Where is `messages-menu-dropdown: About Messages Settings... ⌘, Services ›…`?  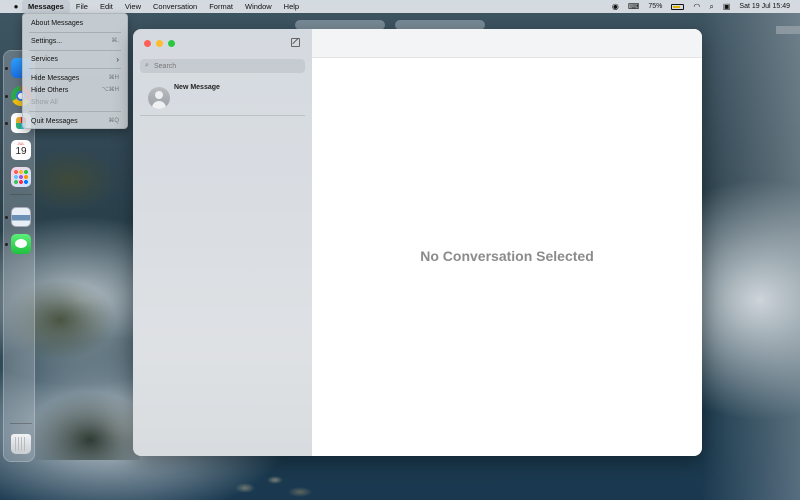
messages-menu-dropdown: About Messages Settings... ⌘, Services ›… is located at coordinates (75, 71).